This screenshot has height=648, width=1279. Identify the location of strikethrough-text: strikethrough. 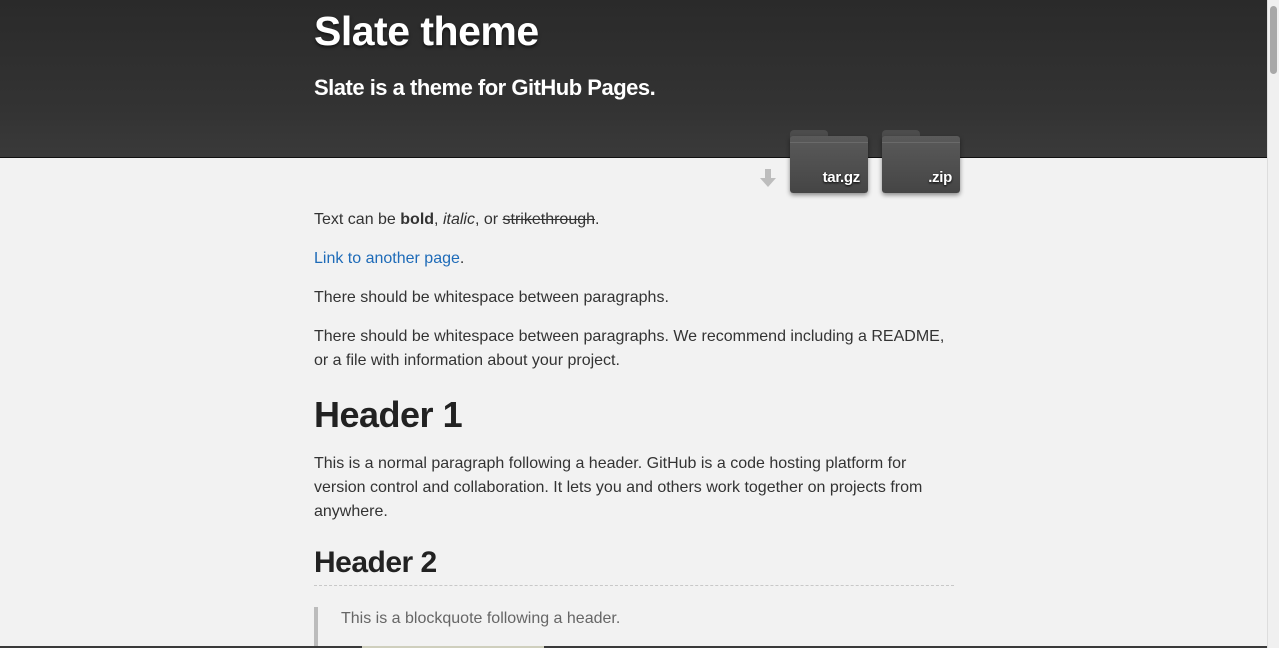
(549, 219).